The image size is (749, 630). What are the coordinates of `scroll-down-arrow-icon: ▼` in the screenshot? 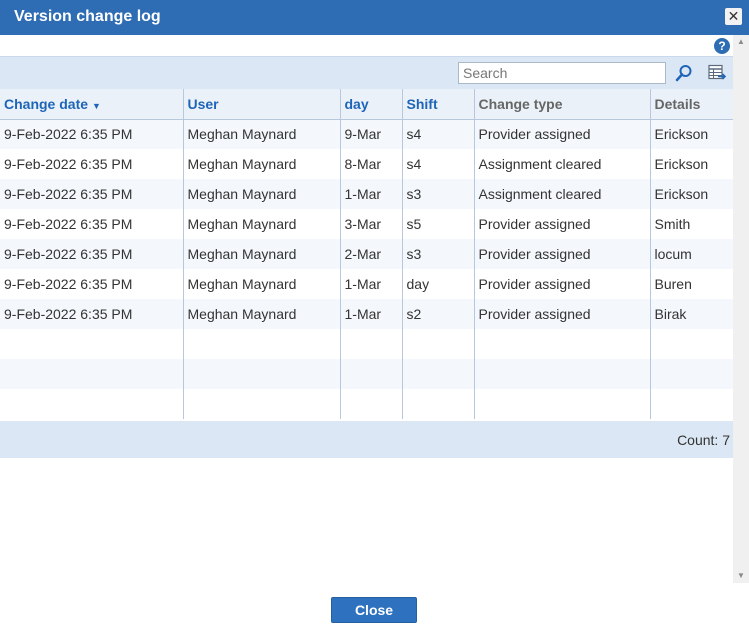 It's located at (741, 576).